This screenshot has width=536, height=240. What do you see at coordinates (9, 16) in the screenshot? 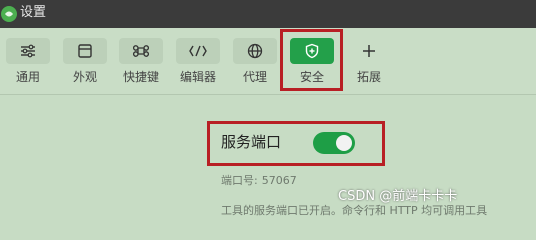
I see `app-icon` at bounding box center [9, 16].